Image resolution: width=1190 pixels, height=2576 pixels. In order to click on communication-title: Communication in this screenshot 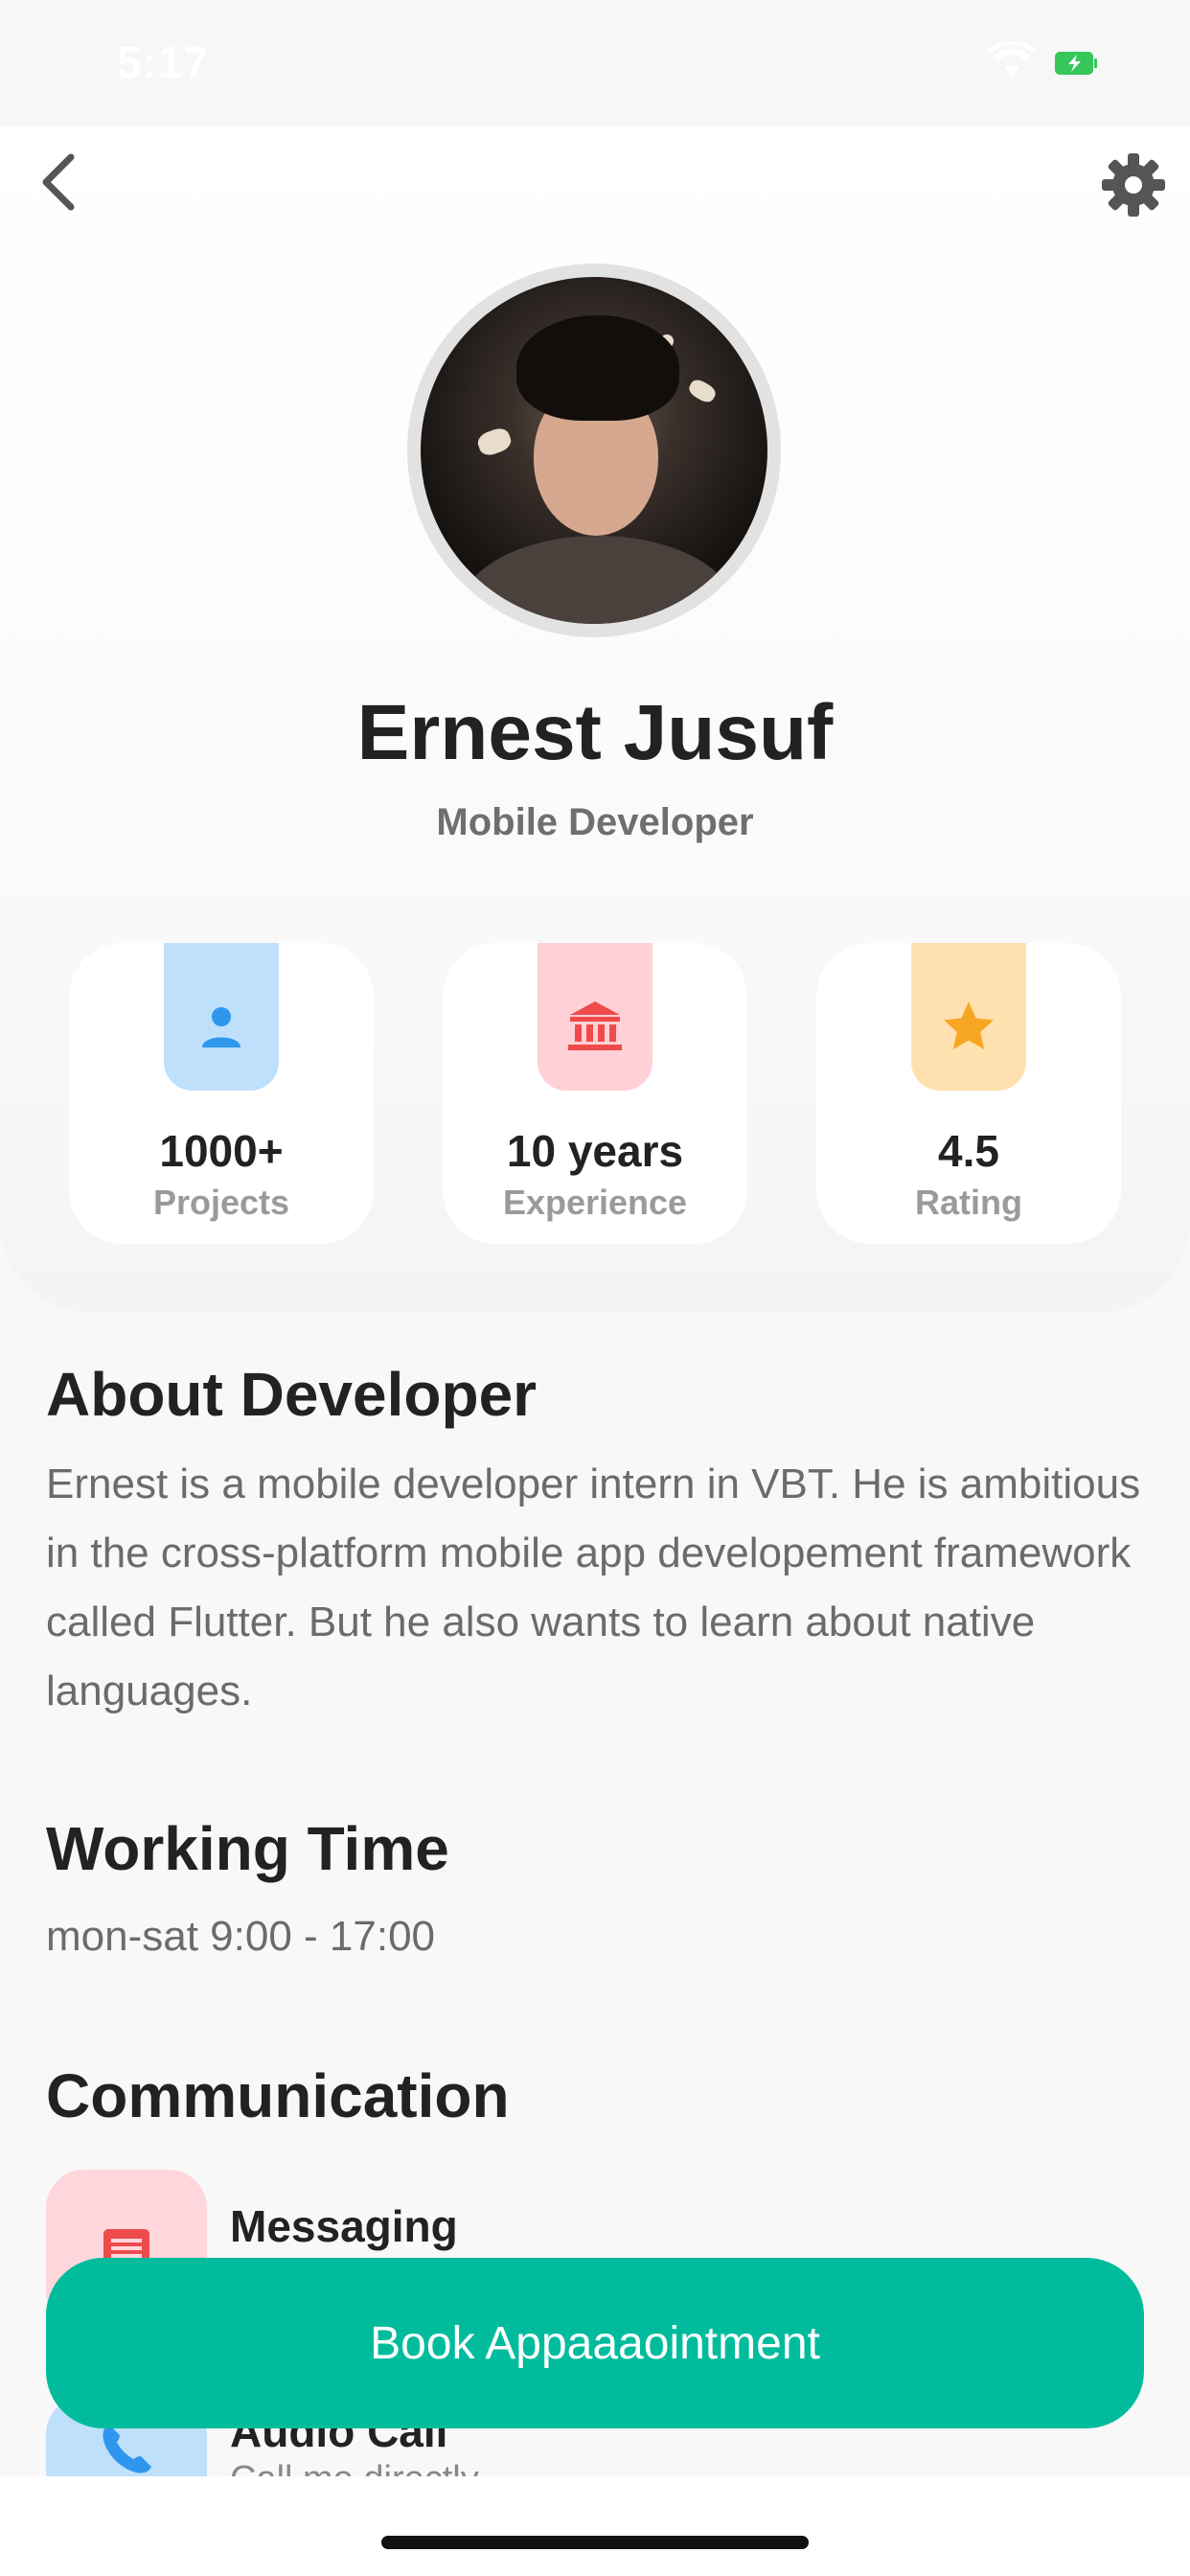, I will do `click(278, 2095)`.